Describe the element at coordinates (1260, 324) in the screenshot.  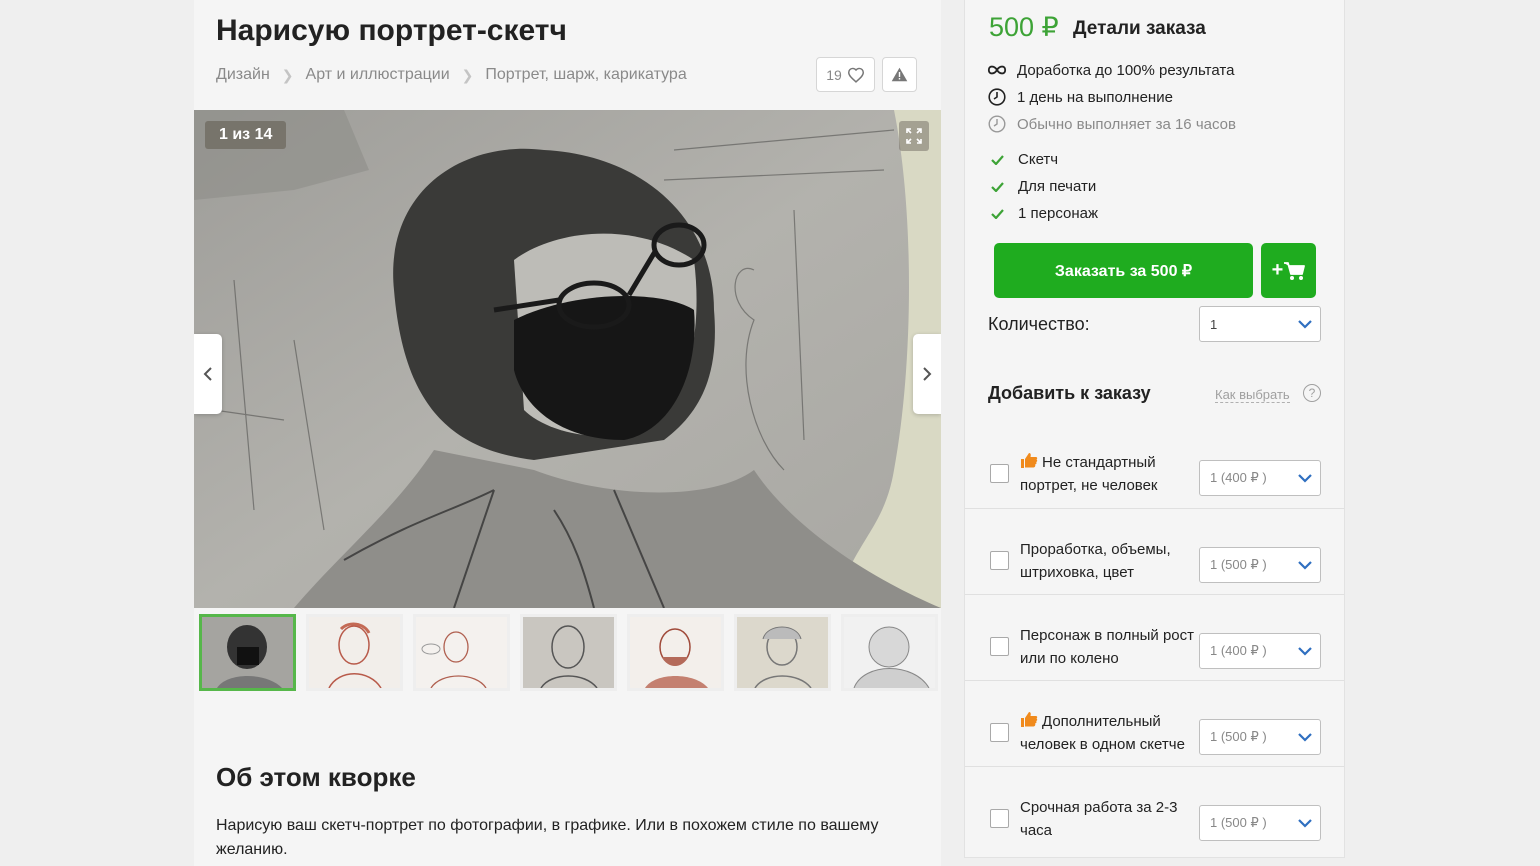
I see `quantity-select: 1` at that location.